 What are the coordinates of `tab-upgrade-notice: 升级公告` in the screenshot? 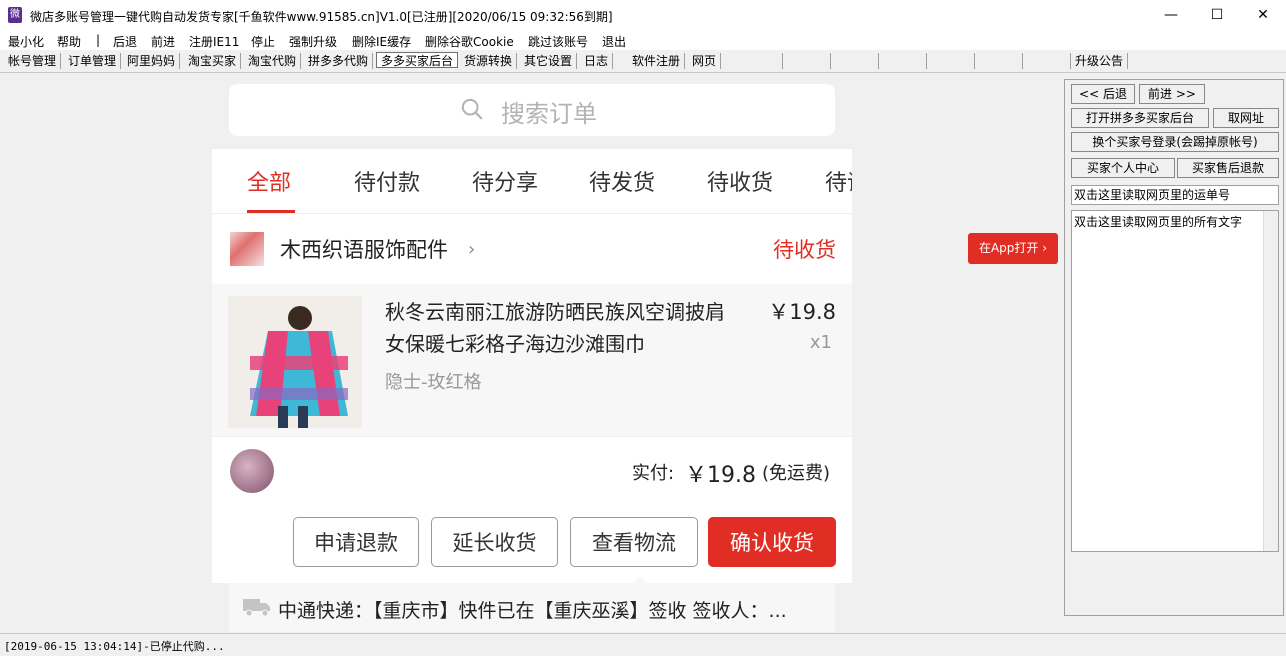 It's located at (1100, 61).